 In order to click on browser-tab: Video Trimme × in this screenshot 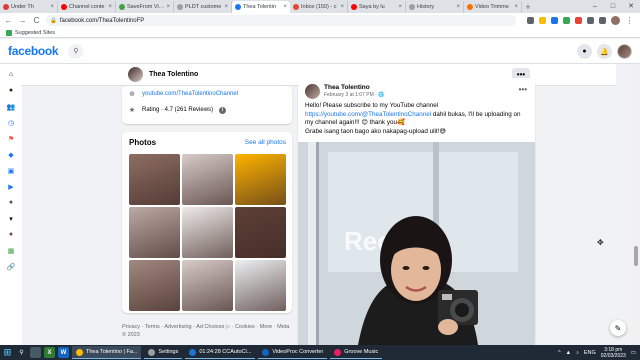, I will do `click(493, 7)`.